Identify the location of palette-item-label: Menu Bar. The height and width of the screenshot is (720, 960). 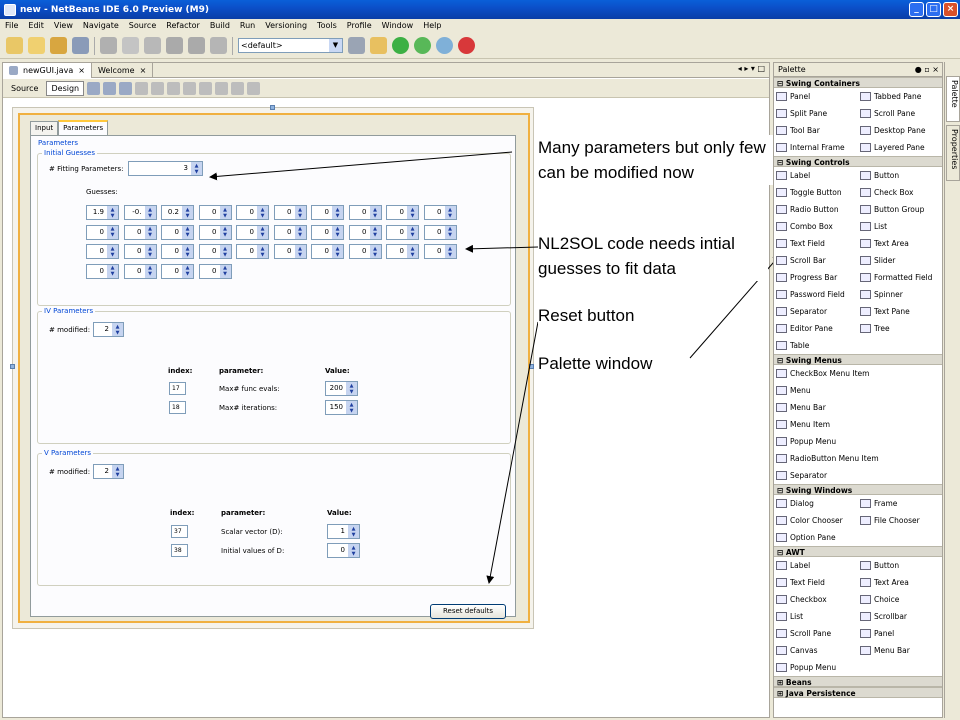
(808, 407).